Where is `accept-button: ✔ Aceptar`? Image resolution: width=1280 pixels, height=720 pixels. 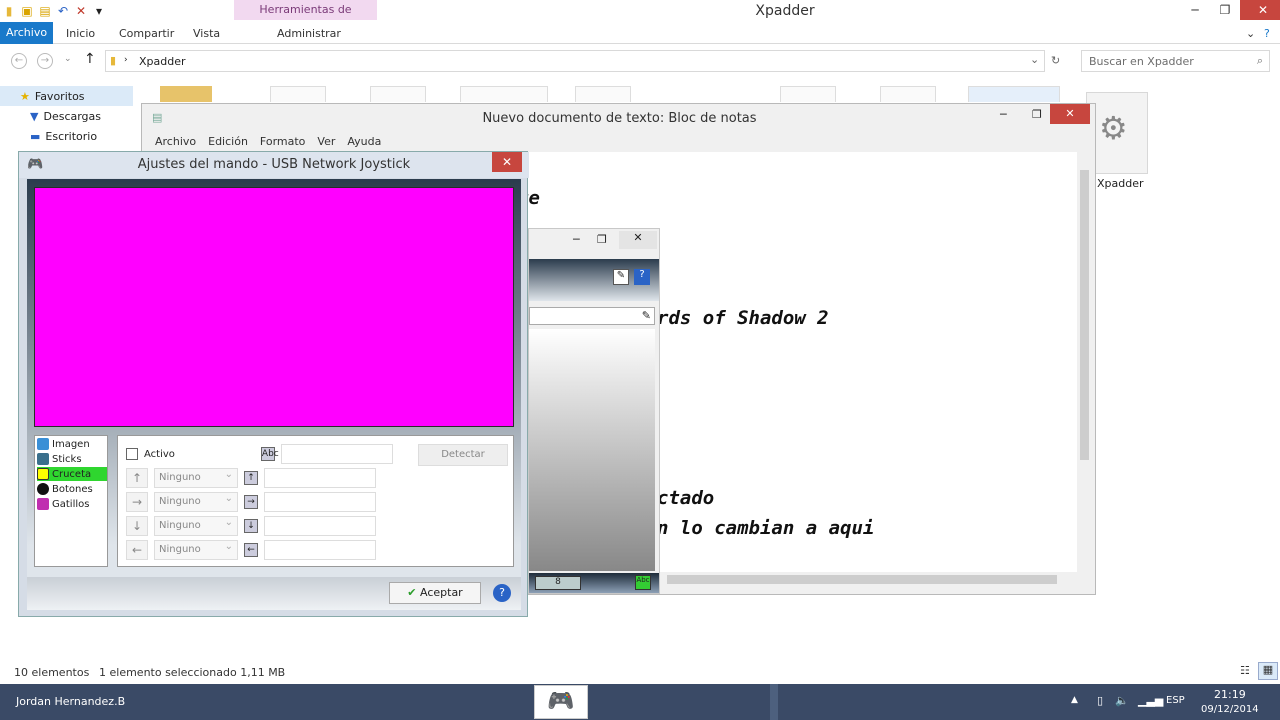 accept-button: ✔ Aceptar is located at coordinates (435, 593).